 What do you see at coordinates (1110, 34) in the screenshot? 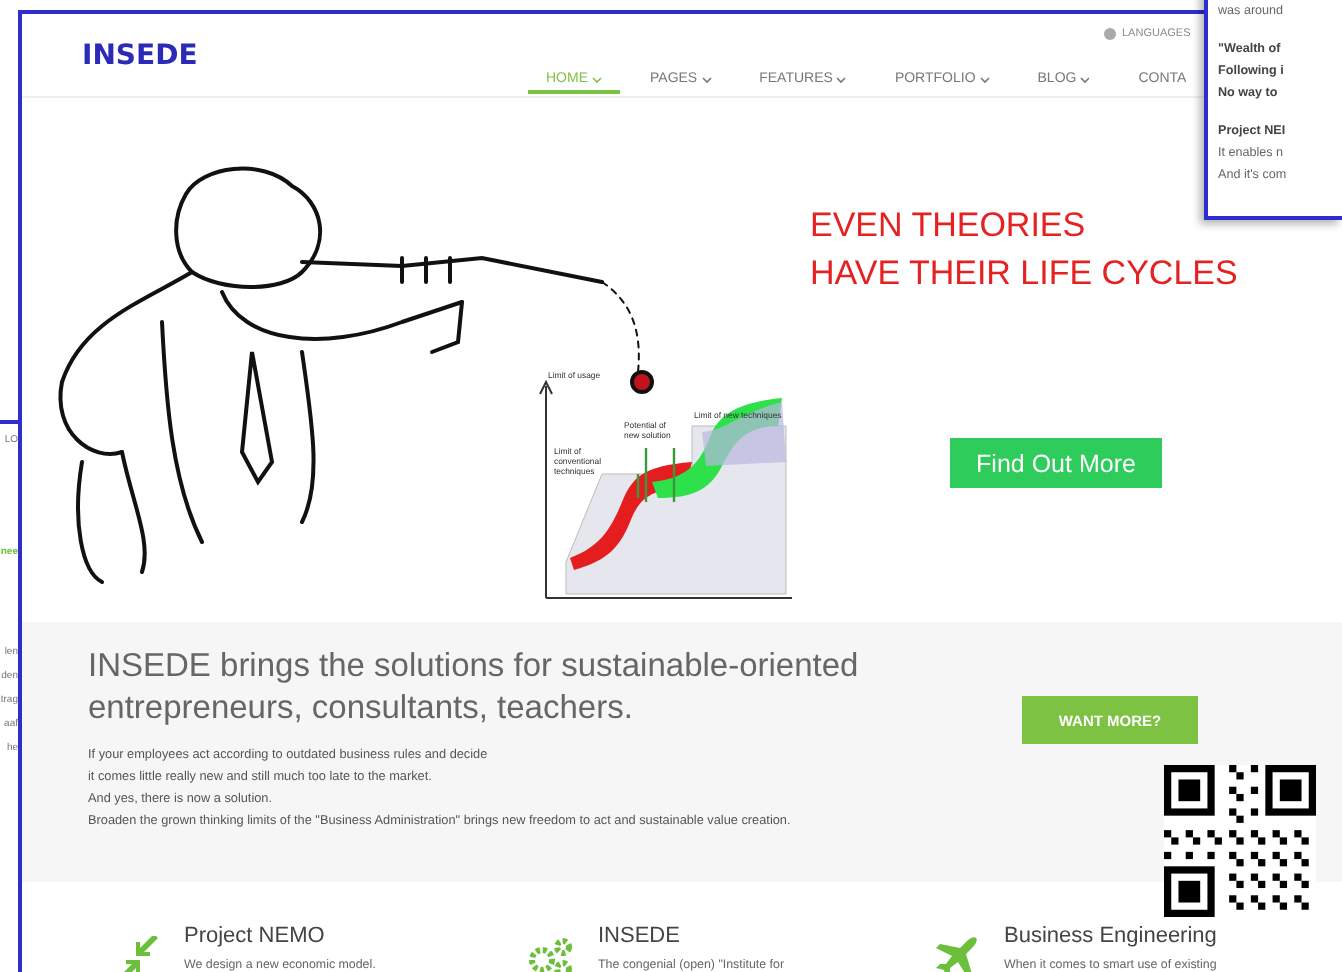
I see `globe-icon` at bounding box center [1110, 34].